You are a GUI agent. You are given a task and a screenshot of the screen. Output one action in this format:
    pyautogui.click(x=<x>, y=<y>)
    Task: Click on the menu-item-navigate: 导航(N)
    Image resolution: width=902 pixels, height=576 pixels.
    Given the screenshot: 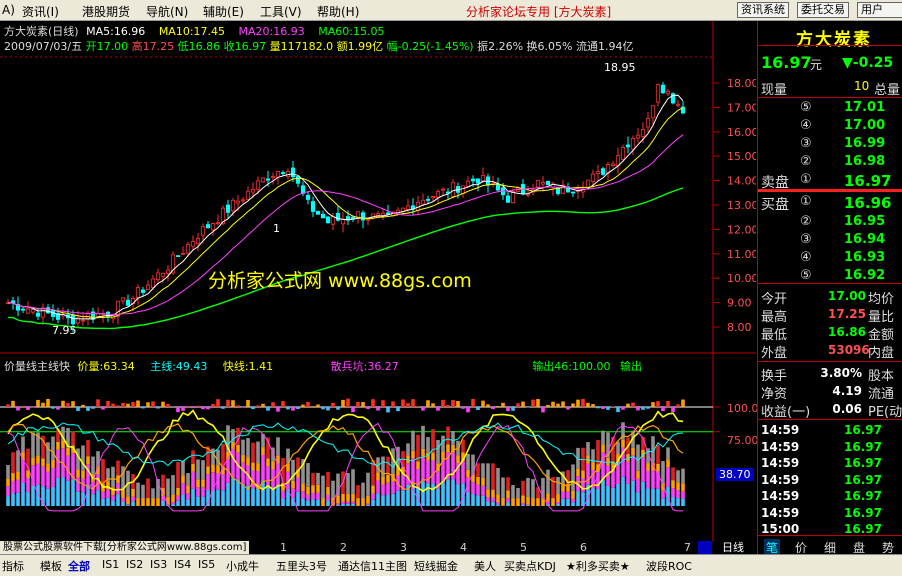 What is the action you would take?
    pyautogui.click(x=167, y=11)
    